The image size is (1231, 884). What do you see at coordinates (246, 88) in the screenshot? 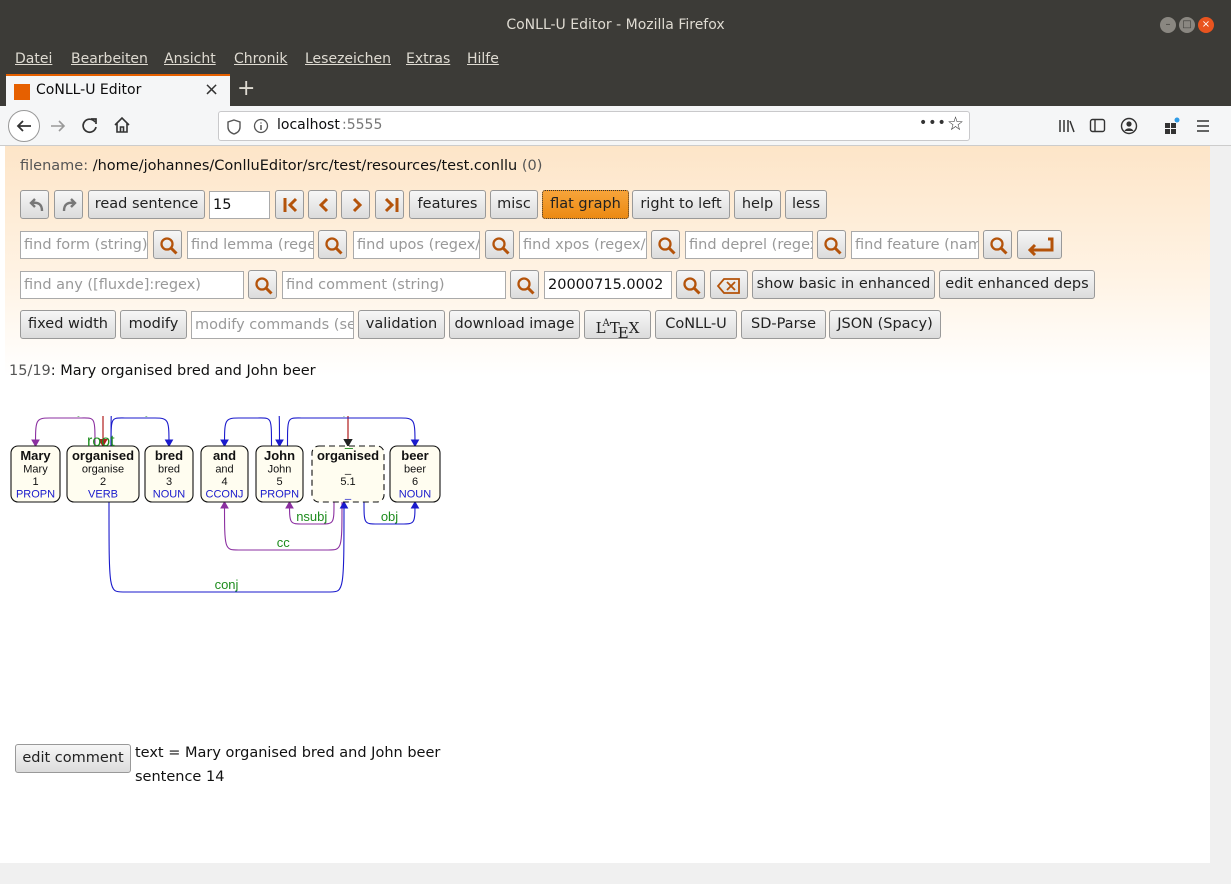
I see `new-tab-button: +` at bounding box center [246, 88].